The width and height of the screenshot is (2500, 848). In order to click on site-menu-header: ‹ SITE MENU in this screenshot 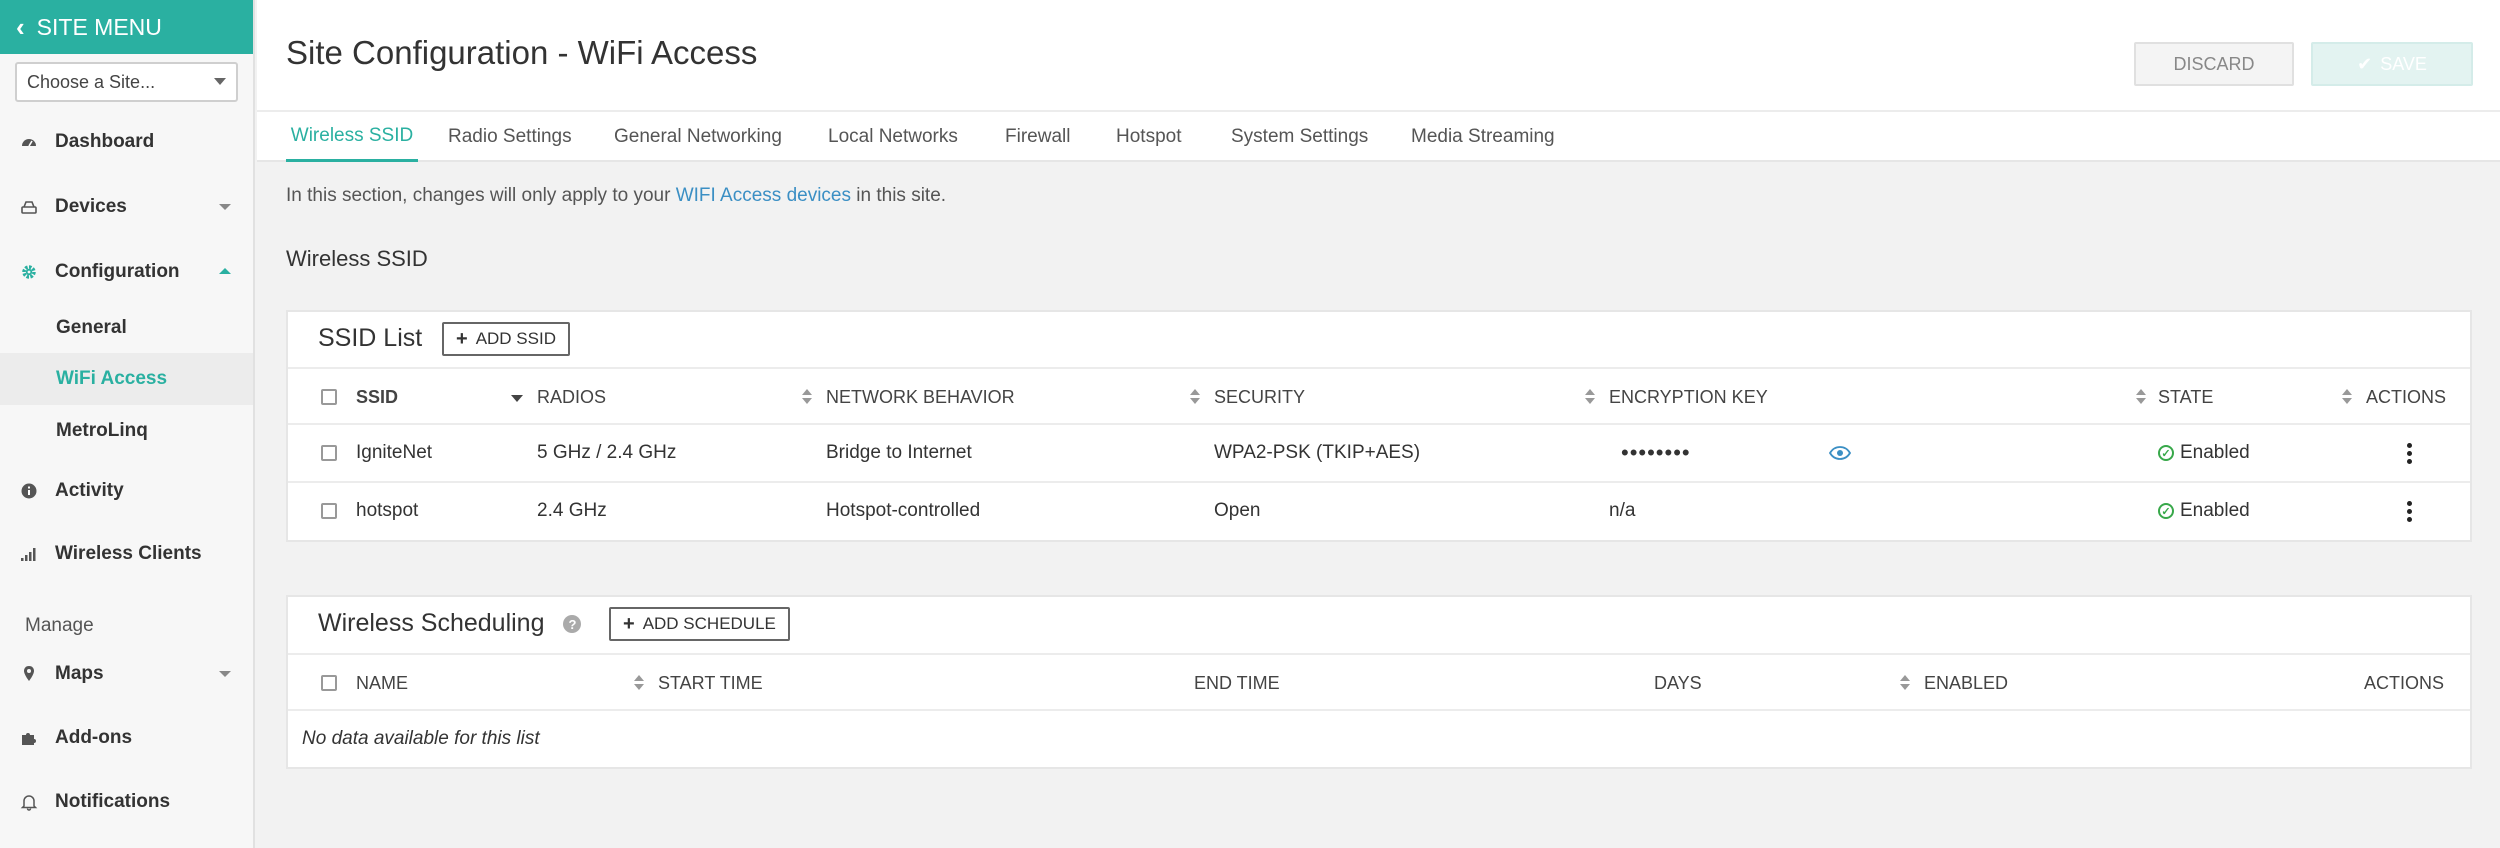, I will do `click(126, 27)`.